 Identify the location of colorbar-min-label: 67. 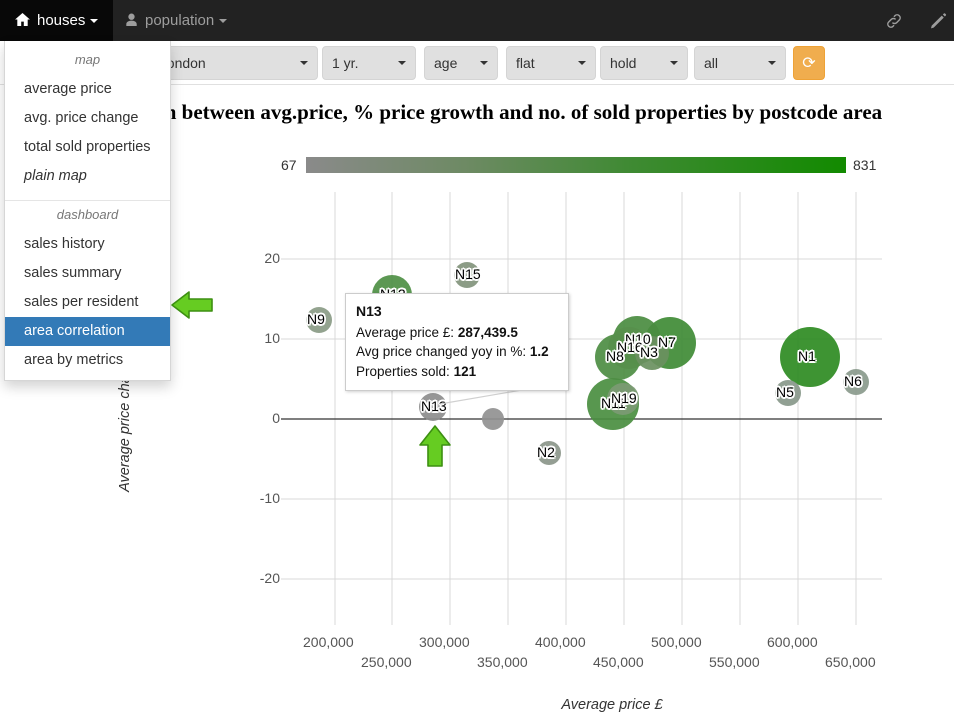
(289, 165).